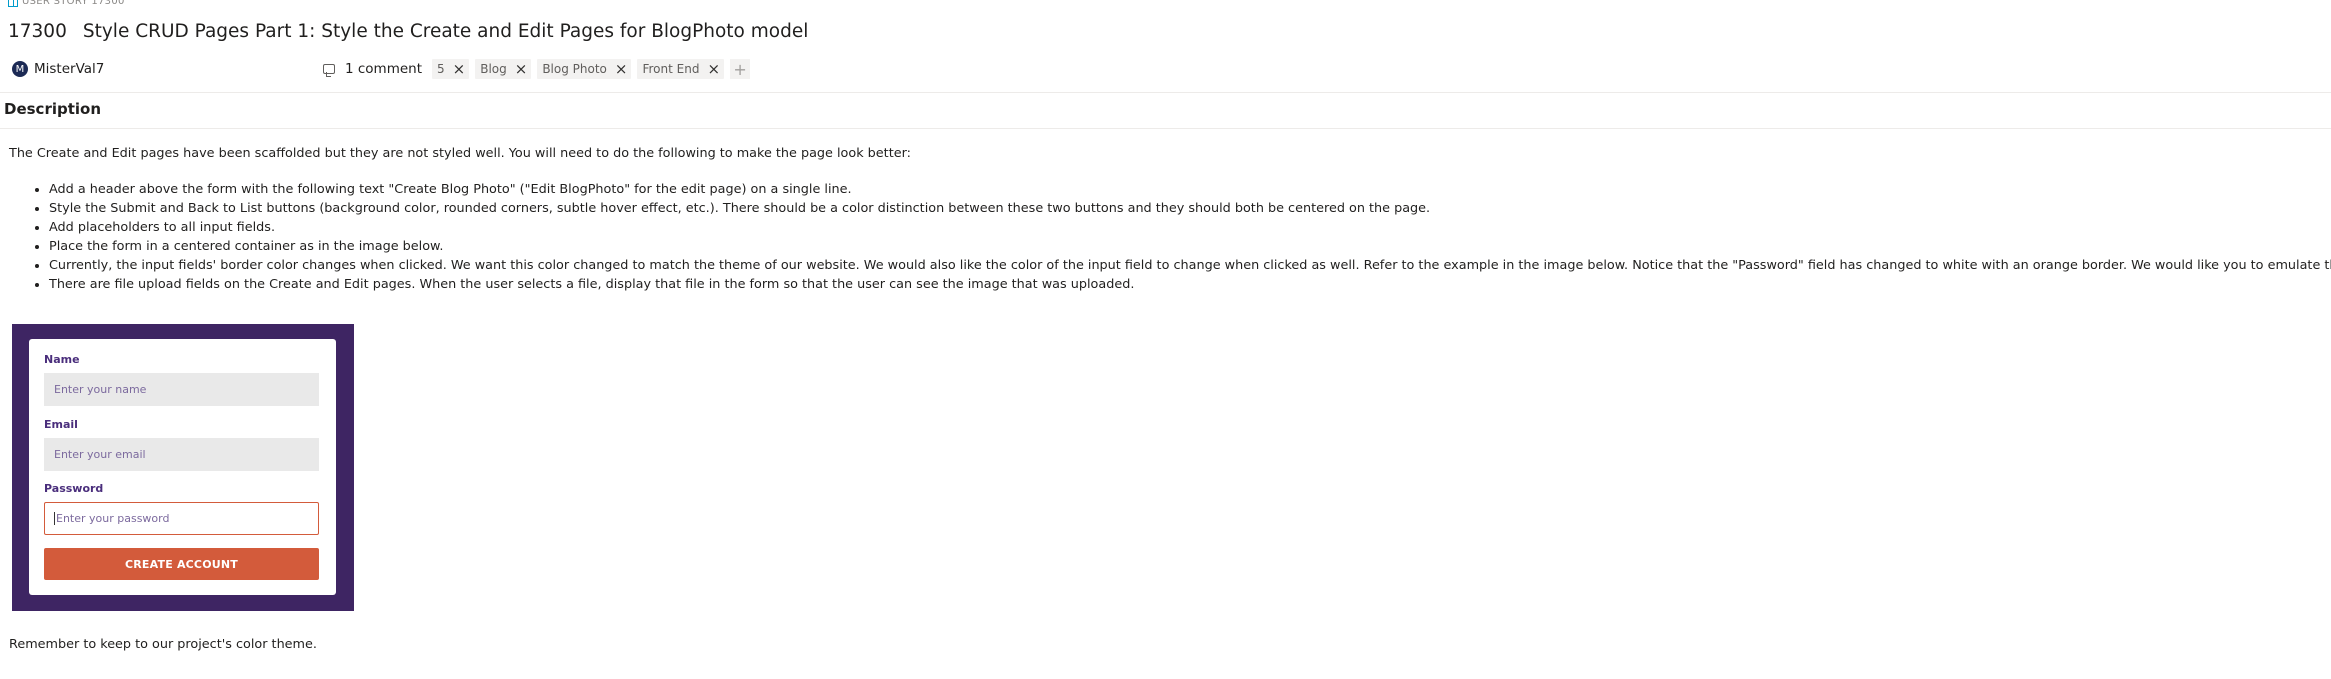  Describe the element at coordinates (69, 69) in the screenshot. I see `assignee-name: MisterVal7` at that location.